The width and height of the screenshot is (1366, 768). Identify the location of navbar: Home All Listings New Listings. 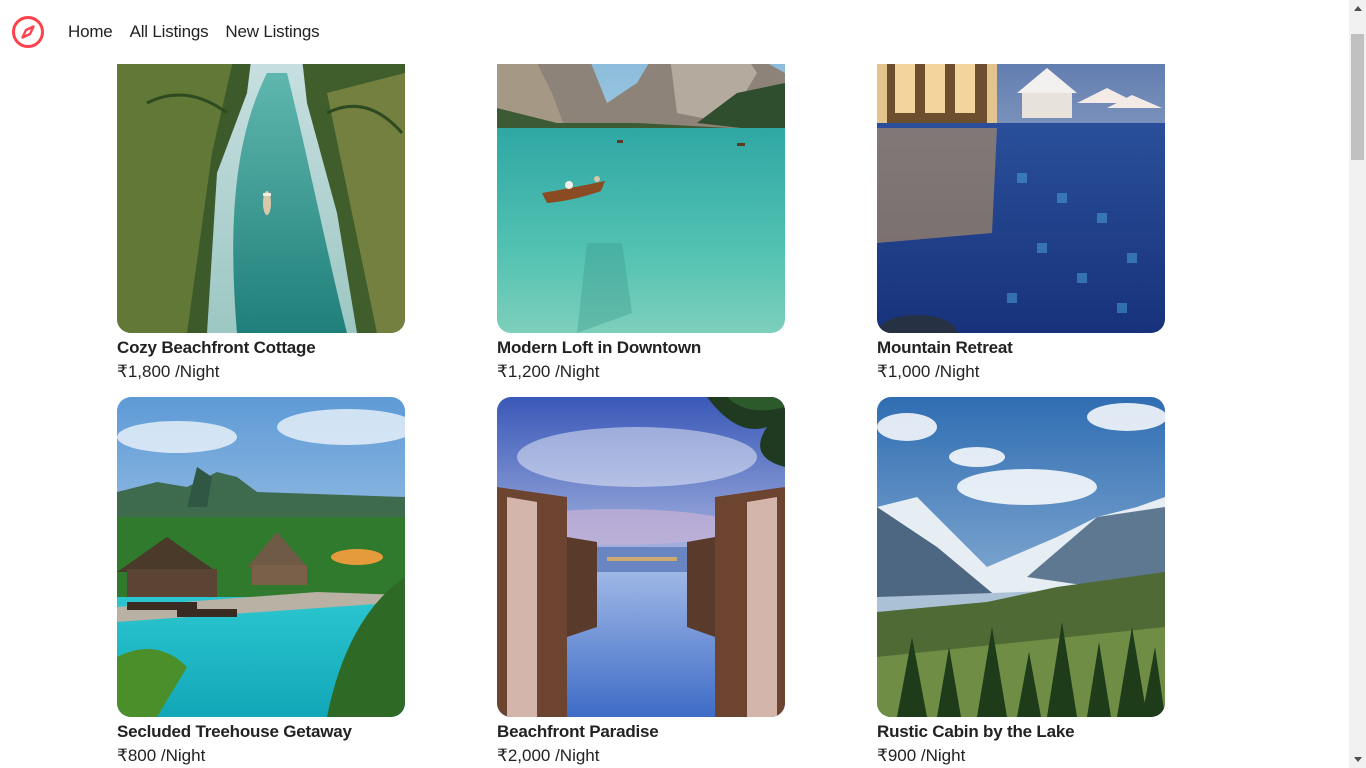
(674, 32).